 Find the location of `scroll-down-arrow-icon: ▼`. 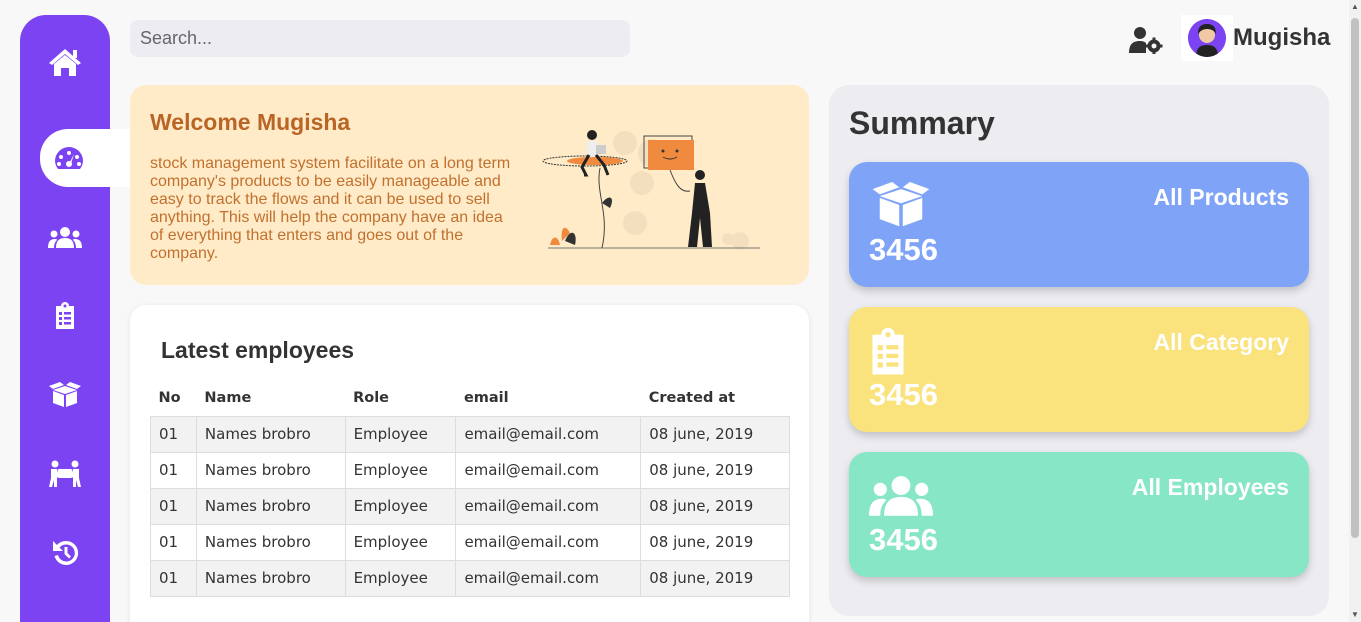

scroll-down-arrow-icon: ▼ is located at coordinates (1355, 615).